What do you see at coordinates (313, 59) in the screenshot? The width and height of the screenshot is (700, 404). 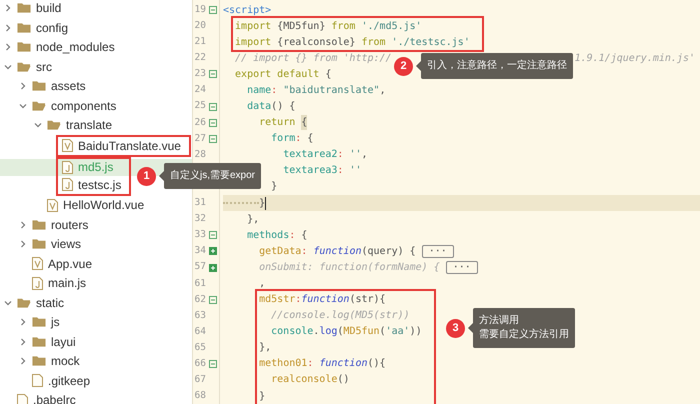 I see `code-line: // import {} from 'http://` at bounding box center [313, 59].